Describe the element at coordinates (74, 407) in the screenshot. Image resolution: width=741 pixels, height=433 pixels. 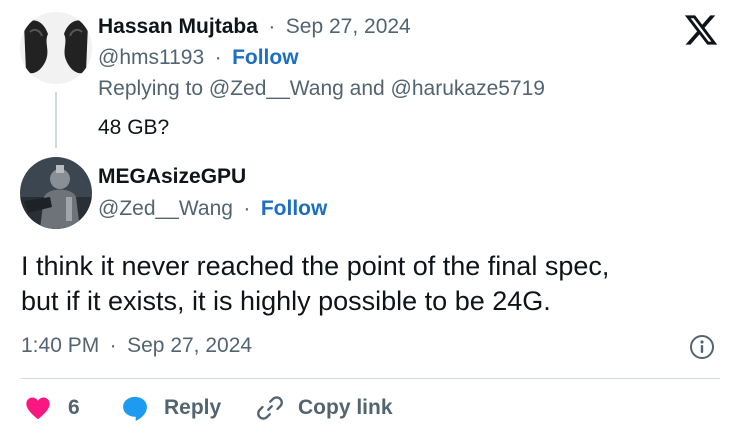
I see `like-count: 6` at that location.